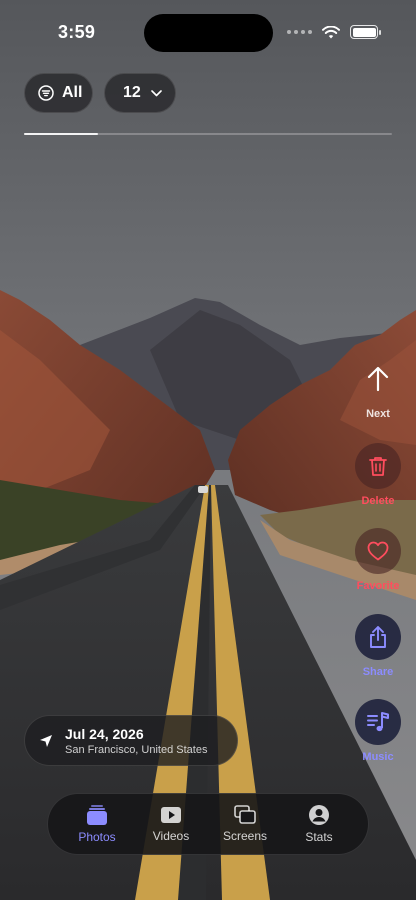  I want to click on count-dropdown-label: 12, so click(132, 92).